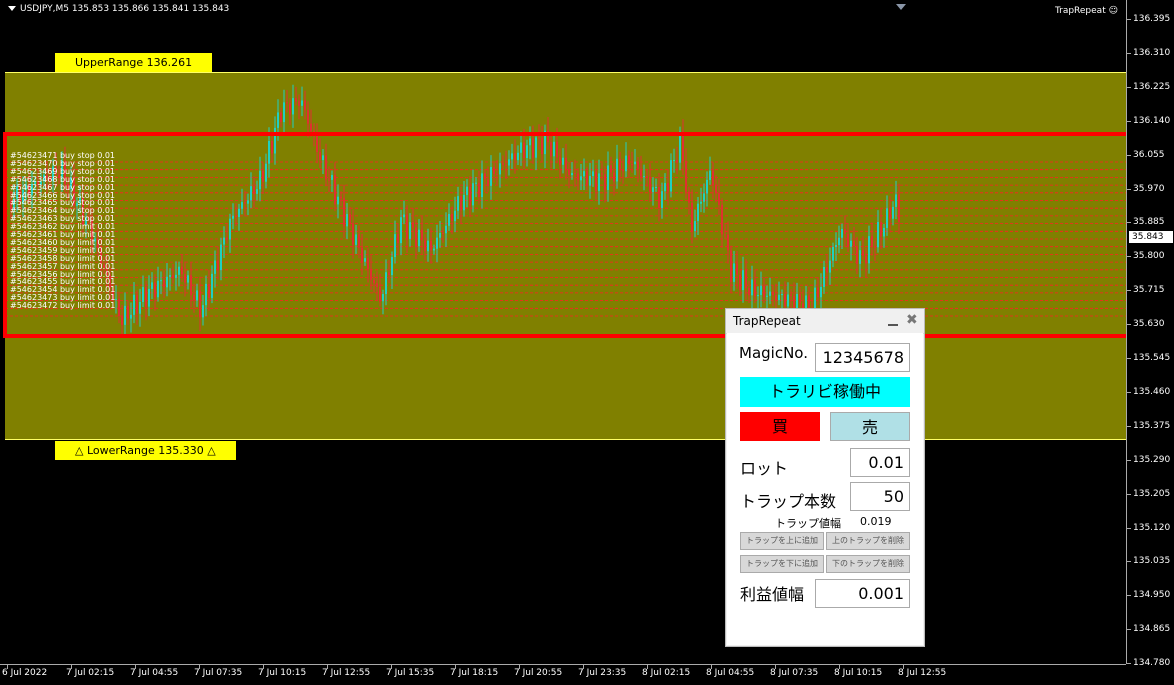 Image resolution: width=1174 pixels, height=685 pixels. What do you see at coordinates (764, 468) in the screenshot?
I see `lot-label: ロット` at bounding box center [764, 468].